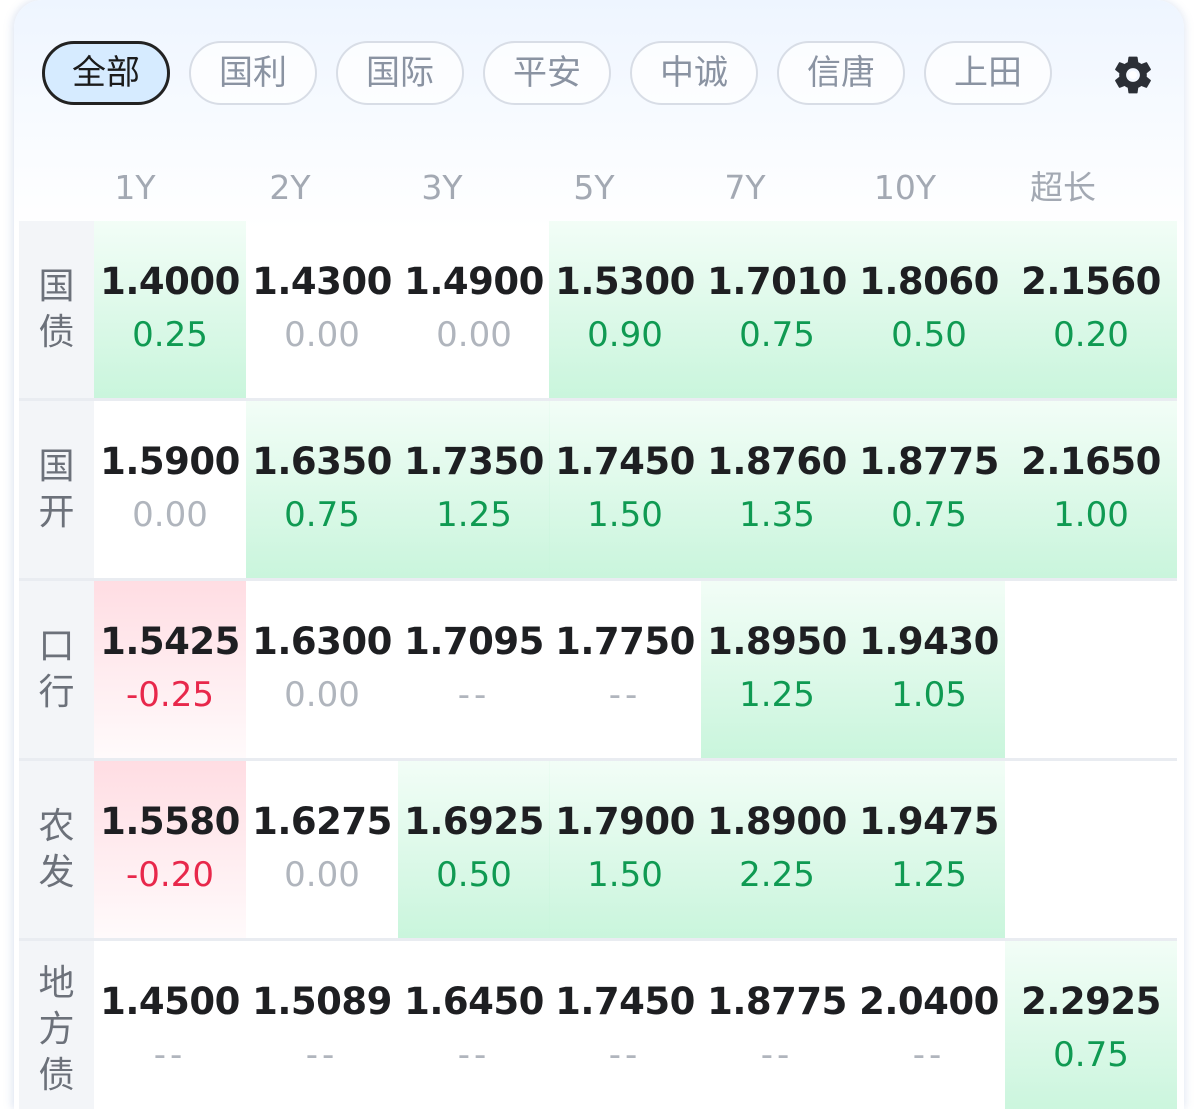 The height and width of the screenshot is (1109, 1197). What do you see at coordinates (1091, 515) in the screenshot?
I see `change-value: 1.00` at bounding box center [1091, 515].